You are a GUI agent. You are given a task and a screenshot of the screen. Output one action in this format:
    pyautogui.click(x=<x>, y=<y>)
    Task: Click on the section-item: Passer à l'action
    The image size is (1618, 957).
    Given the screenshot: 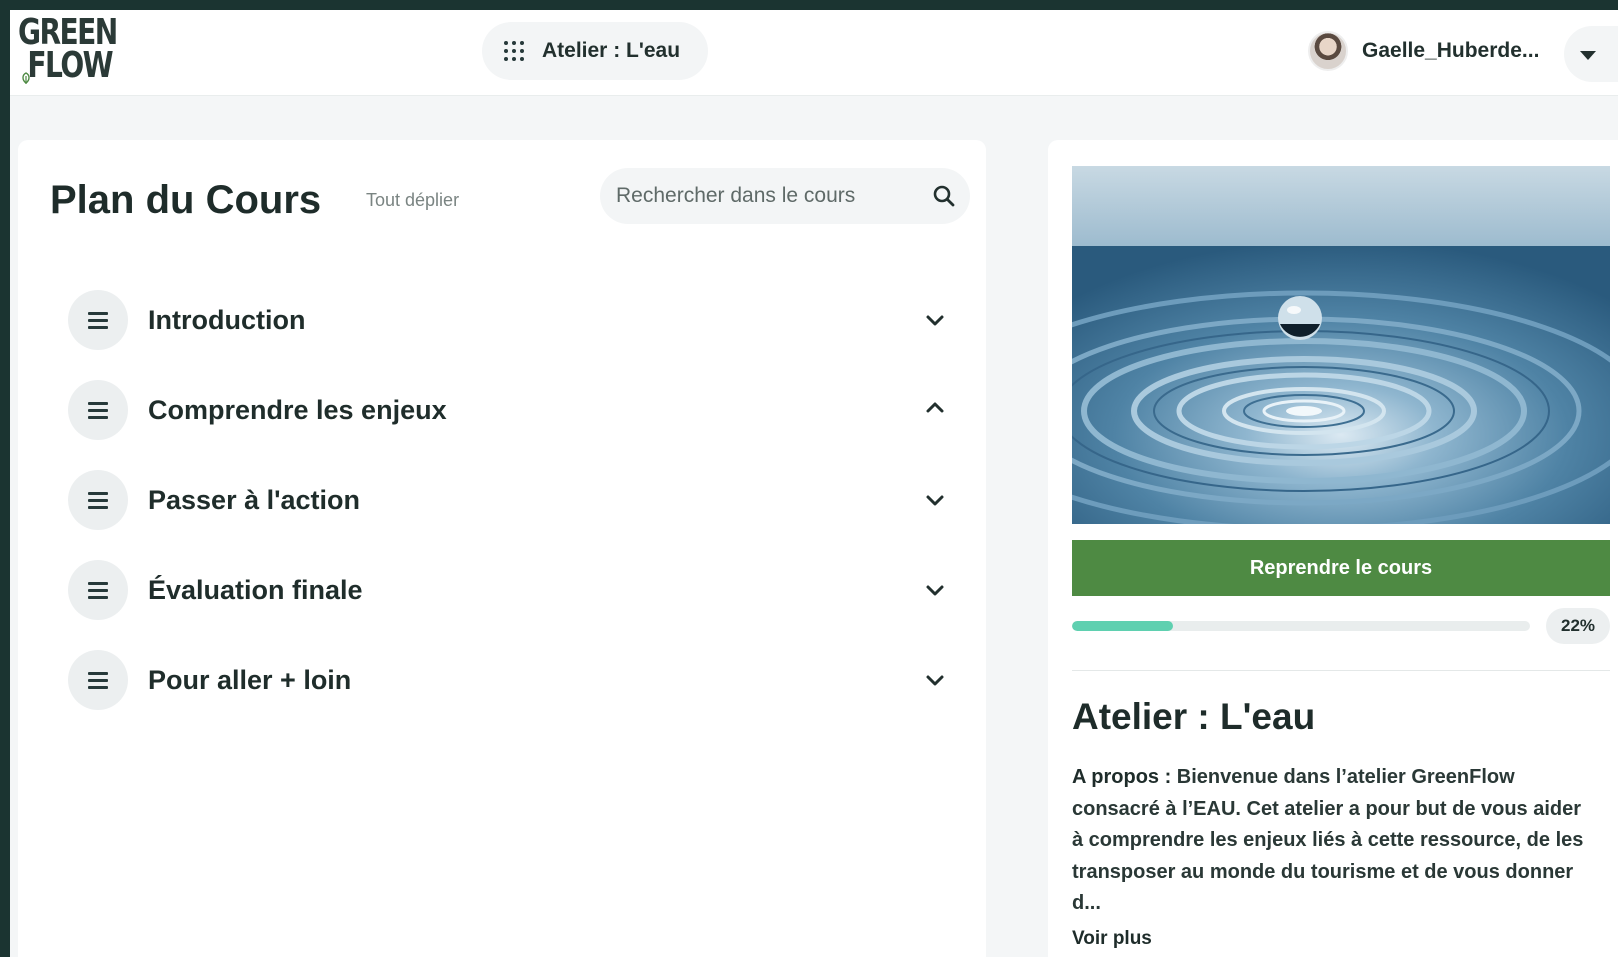 What is the action you would take?
    pyautogui.click(x=508, y=500)
    